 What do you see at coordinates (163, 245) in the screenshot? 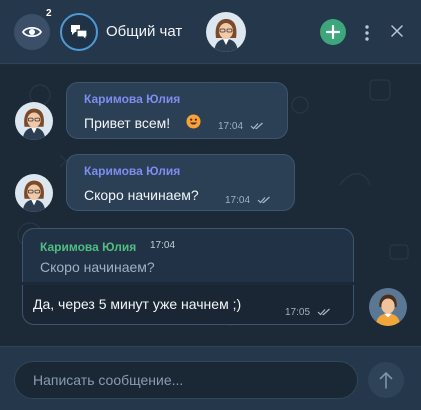
I see `quoted-time: 17:04` at bounding box center [163, 245].